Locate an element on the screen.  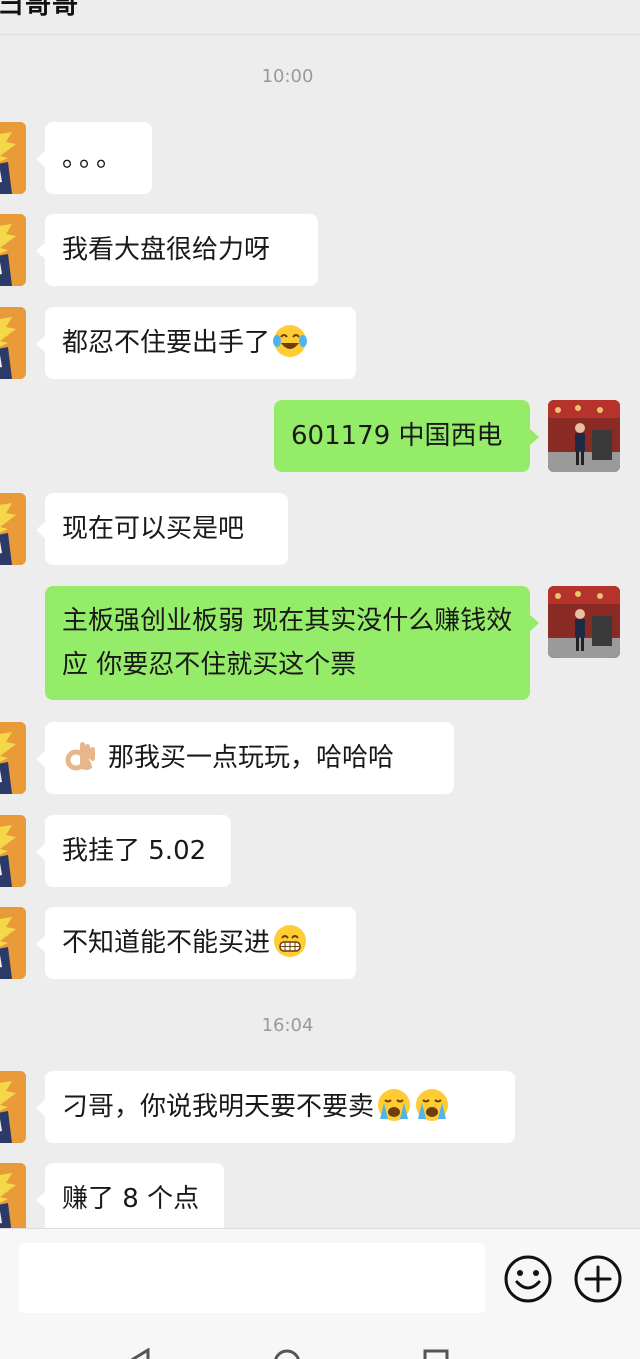
message-text: 我挂了 5.02 is located at coordinates (134, 851).